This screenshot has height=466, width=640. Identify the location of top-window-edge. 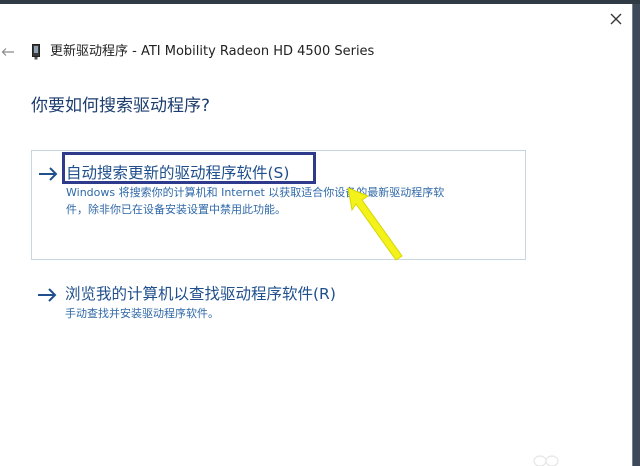
(320, 2).